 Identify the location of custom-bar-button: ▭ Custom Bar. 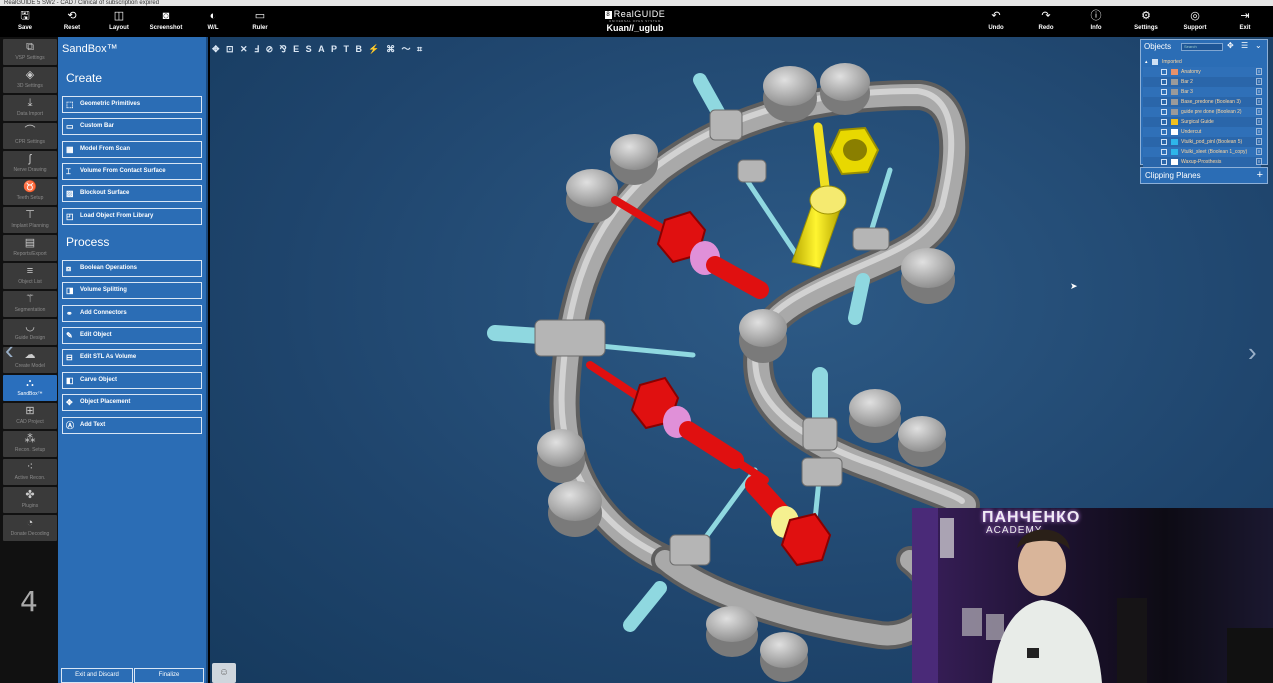
(132, 126).